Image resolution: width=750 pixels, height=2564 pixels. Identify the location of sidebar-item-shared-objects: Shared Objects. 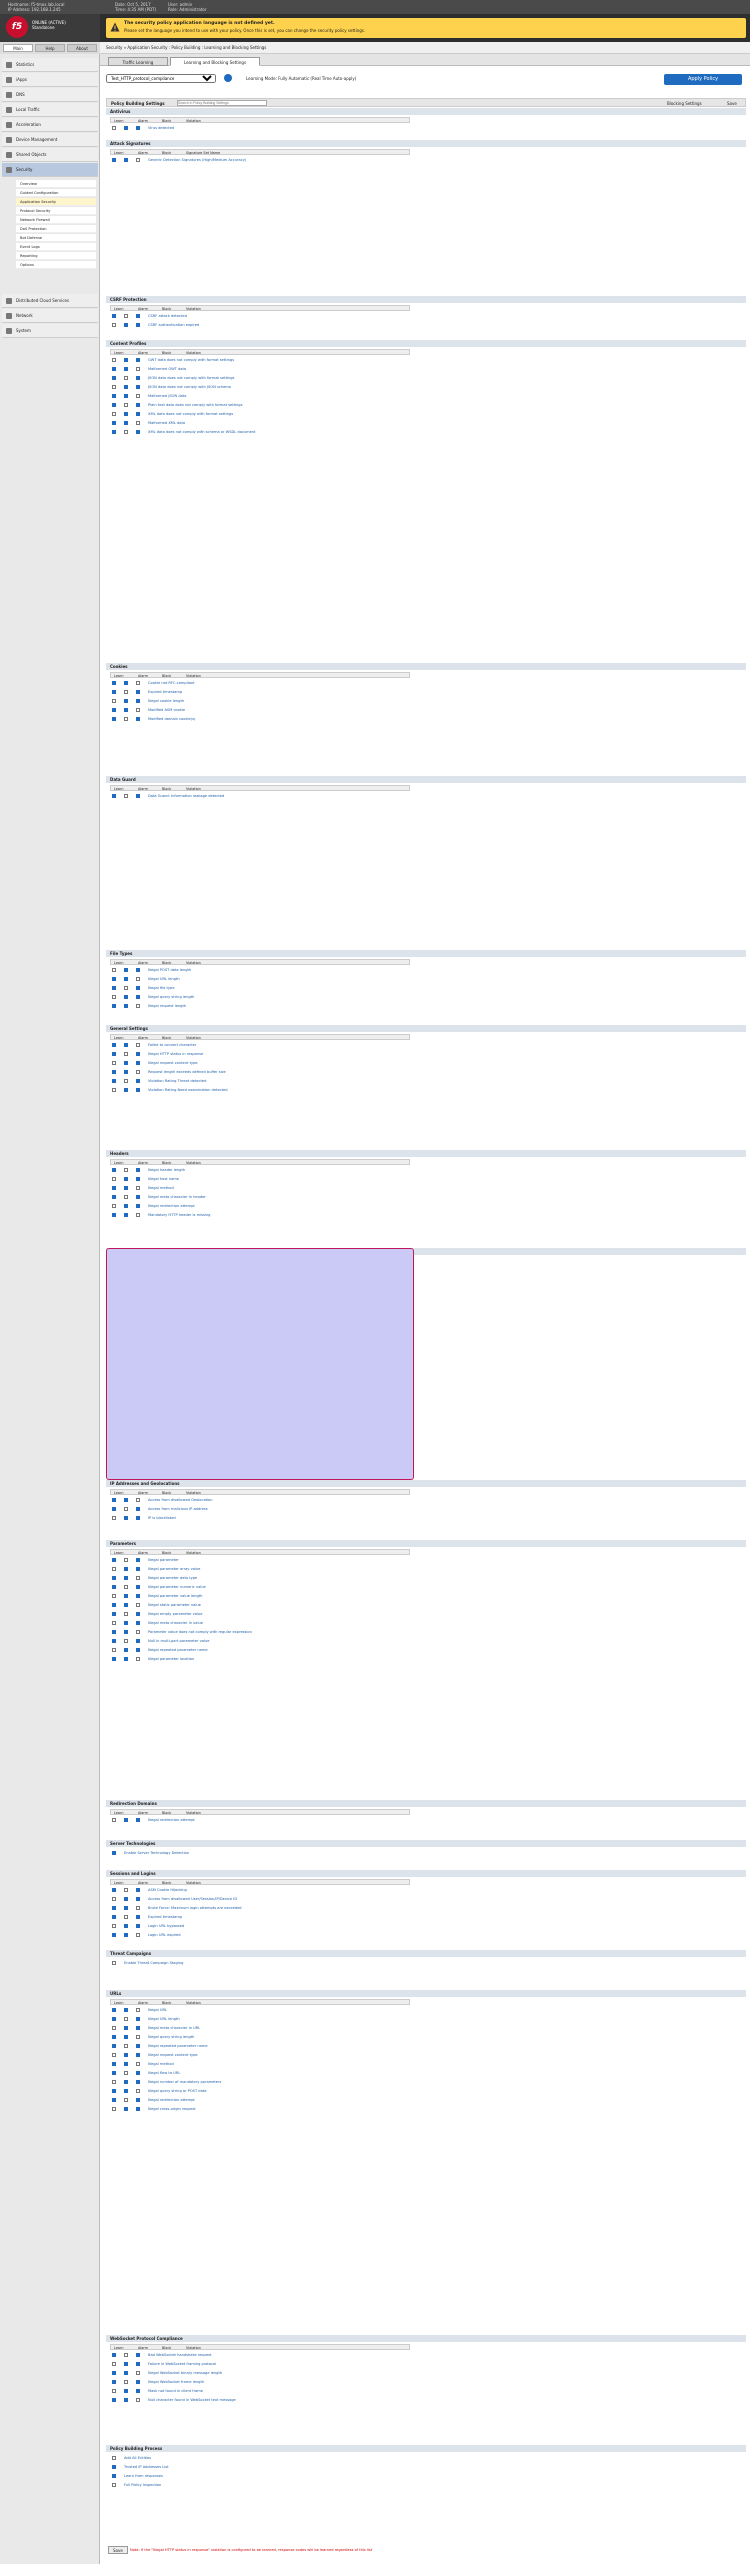
(50, 155).